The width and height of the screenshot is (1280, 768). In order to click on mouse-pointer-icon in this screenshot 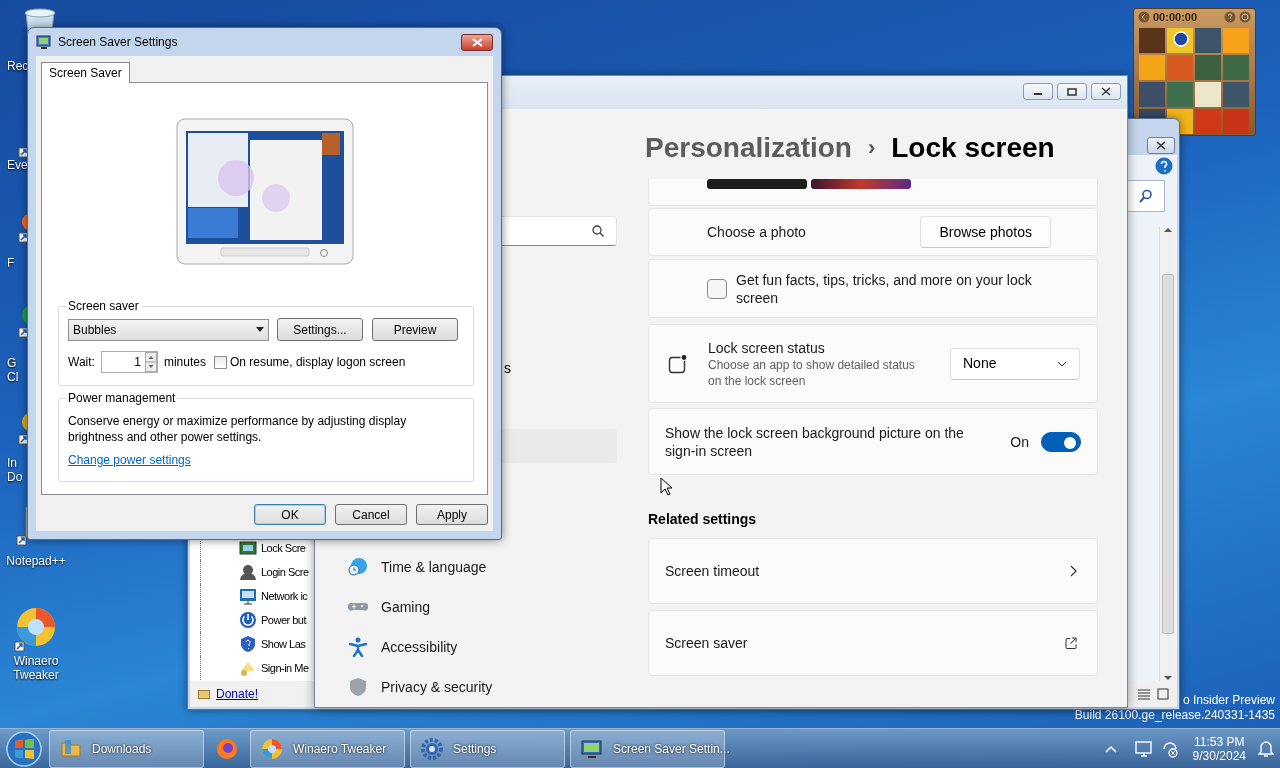, I will do `click(666, 486)`.